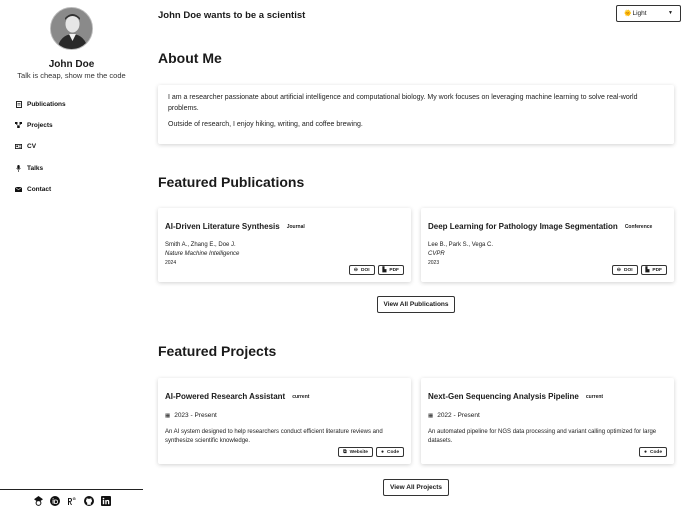  What do you see at coordinates (231, 182) in the screenshot?
I see `publications-heading: Featured Publications` at bounding box center [231, 182].